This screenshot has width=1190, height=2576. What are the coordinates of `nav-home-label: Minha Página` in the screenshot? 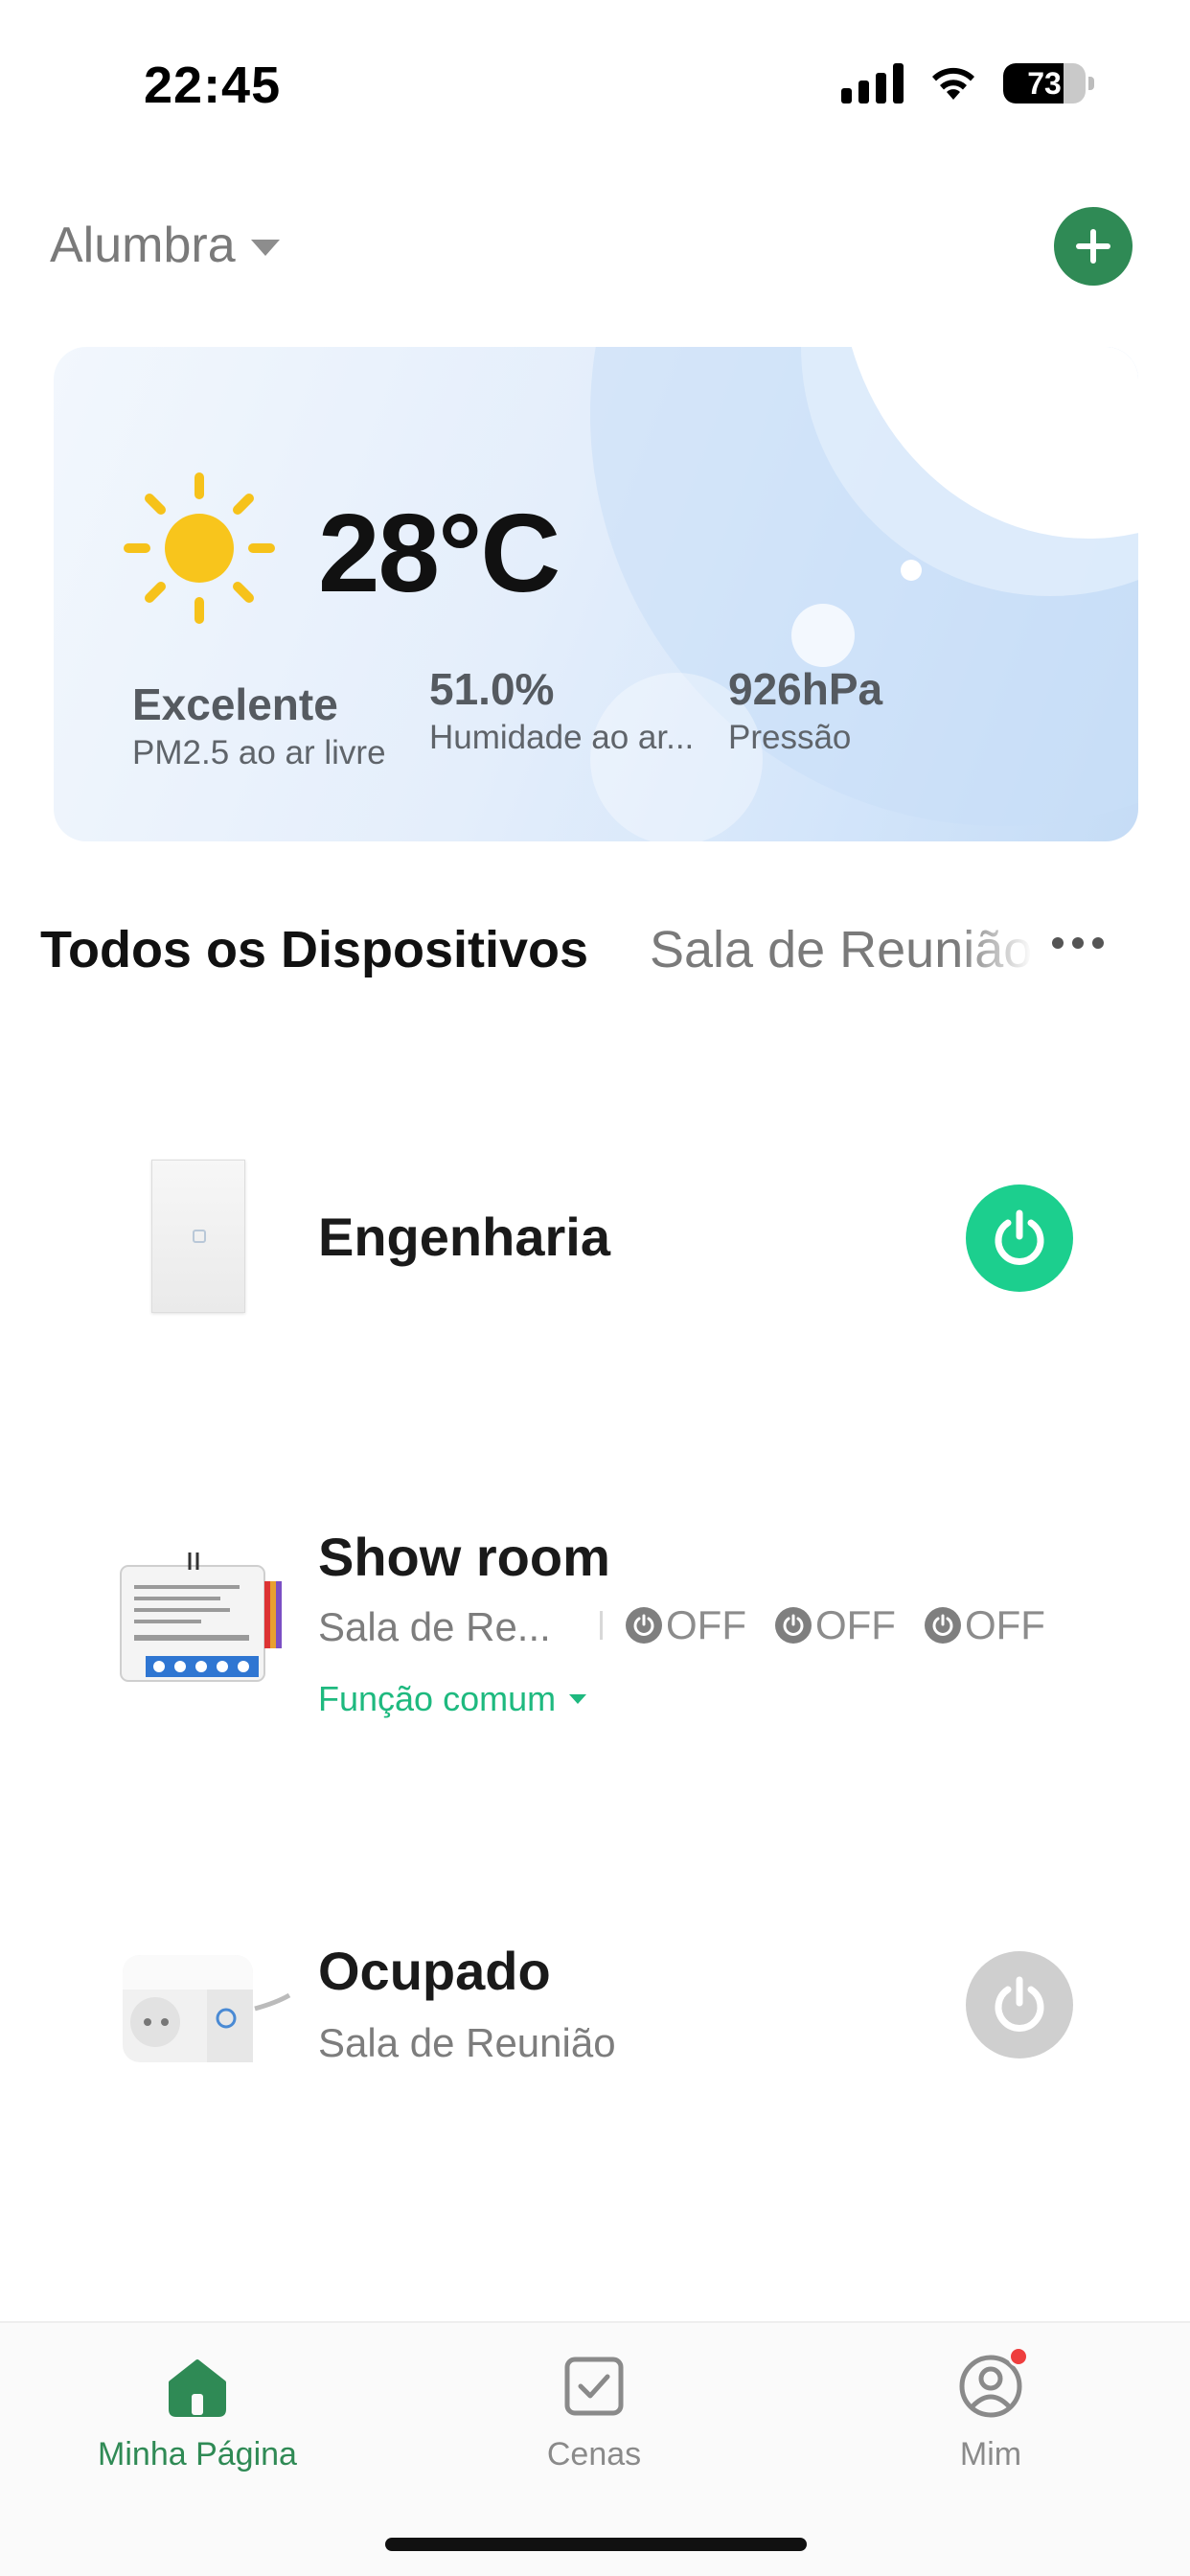 It's located at (198, 2454).